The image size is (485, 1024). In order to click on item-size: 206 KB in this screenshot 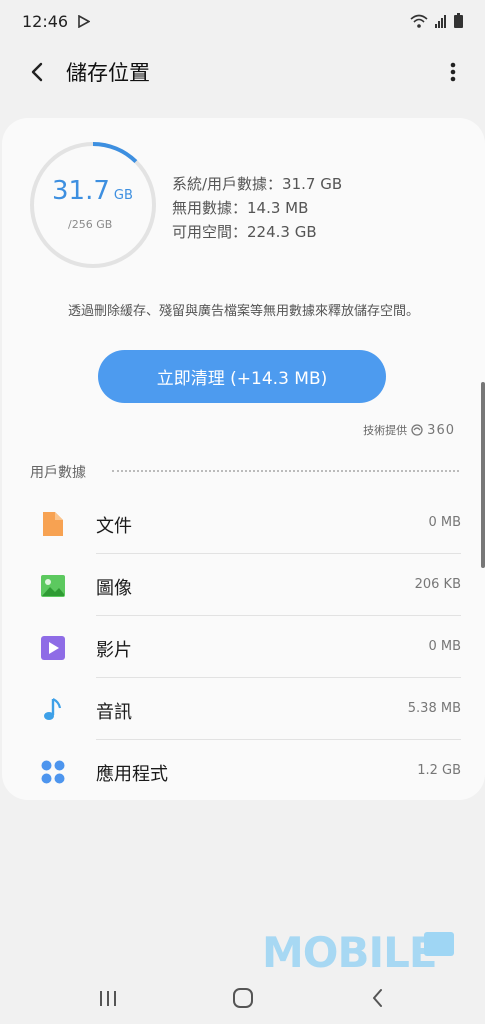, I will do `click(437, 584)`.